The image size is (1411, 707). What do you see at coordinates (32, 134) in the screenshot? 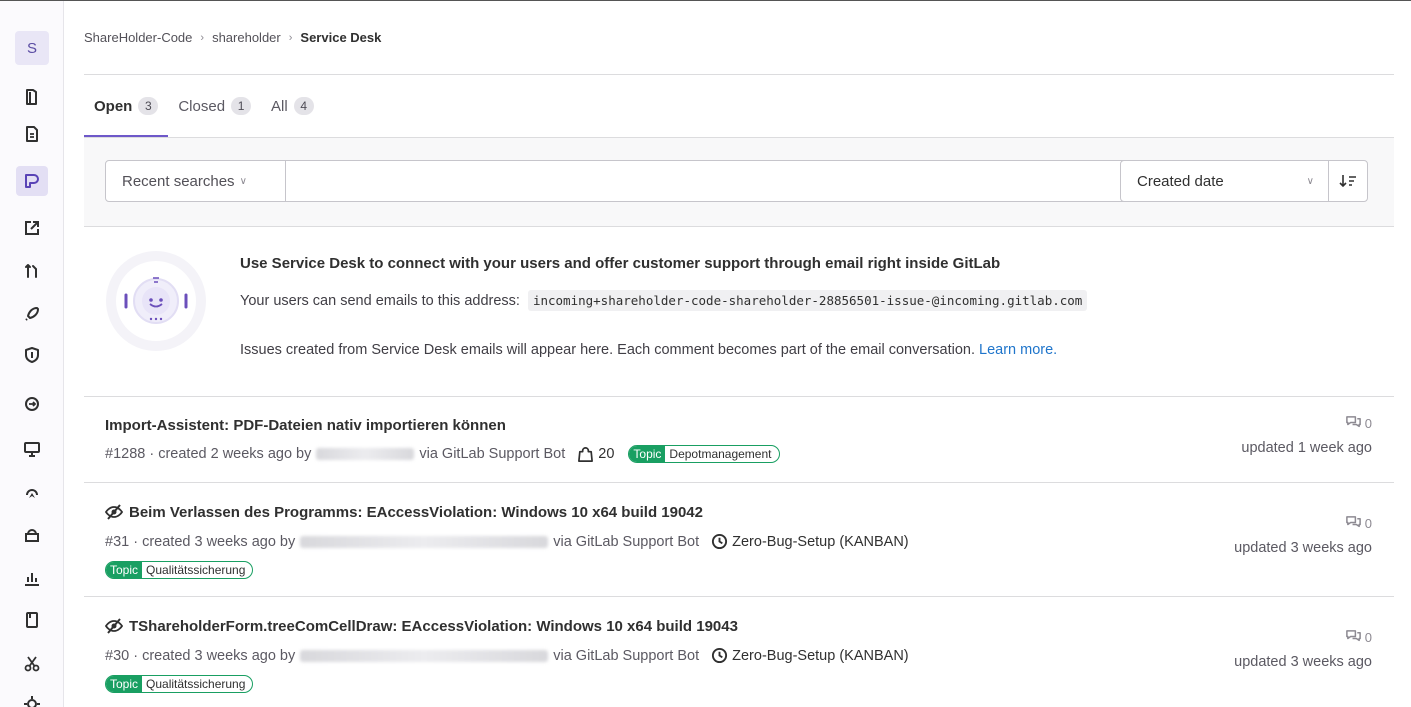
I see `document-icon` at bounding box center [32, 134].